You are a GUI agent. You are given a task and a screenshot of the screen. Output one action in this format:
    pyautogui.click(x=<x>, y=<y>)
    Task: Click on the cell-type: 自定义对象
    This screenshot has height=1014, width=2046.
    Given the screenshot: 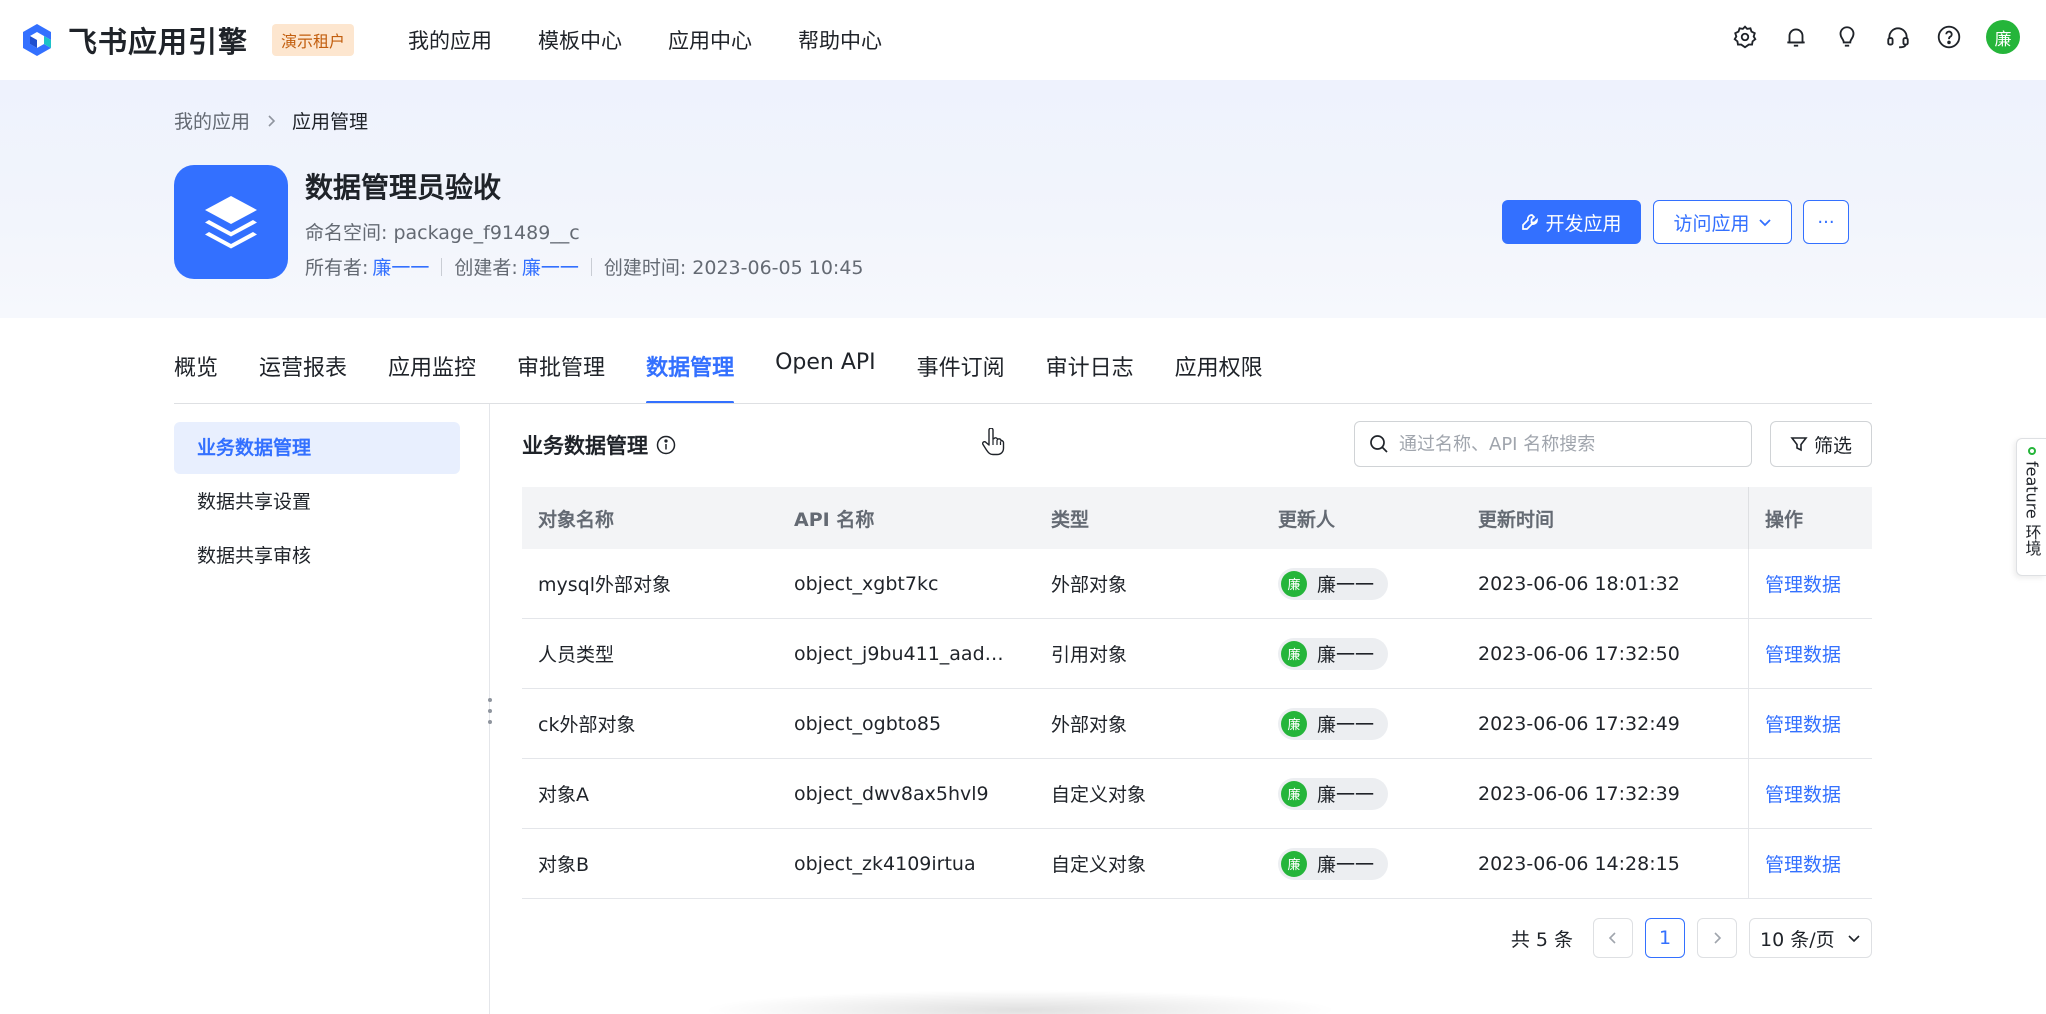 What is the action you would take?
    pyautogui.click(x=1099, y=865)
    